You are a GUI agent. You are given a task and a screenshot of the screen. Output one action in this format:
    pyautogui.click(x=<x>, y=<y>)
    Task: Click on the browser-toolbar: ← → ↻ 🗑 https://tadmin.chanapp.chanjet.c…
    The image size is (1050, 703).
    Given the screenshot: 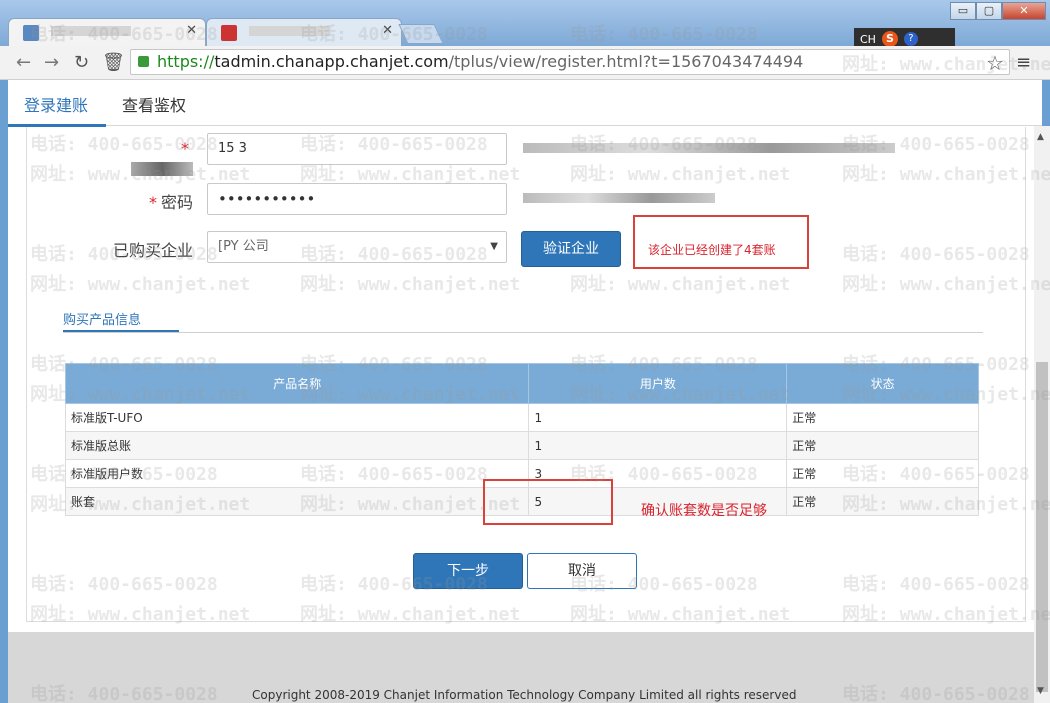 What is the action you would take?
    pyautogui.click(x=525, y=63)
    